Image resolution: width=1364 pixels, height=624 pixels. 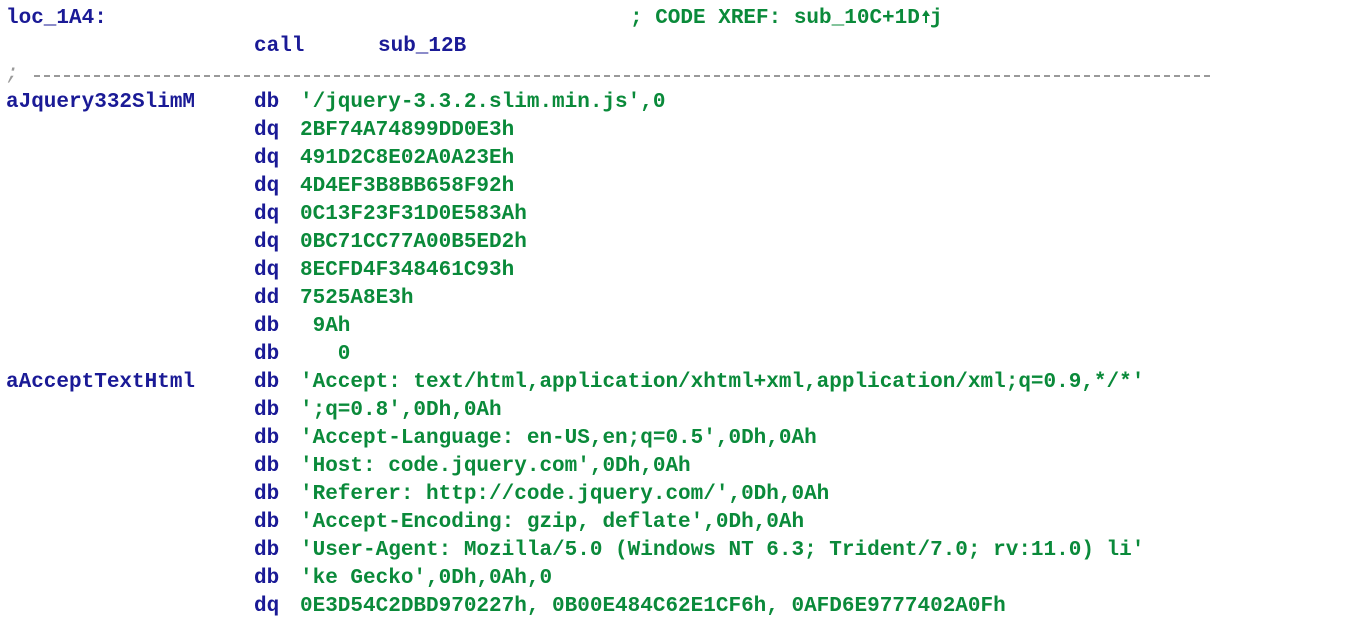 I want to click on listing-row: dq 2BF74A74899DD0E3h, so click(x=685, y=131).